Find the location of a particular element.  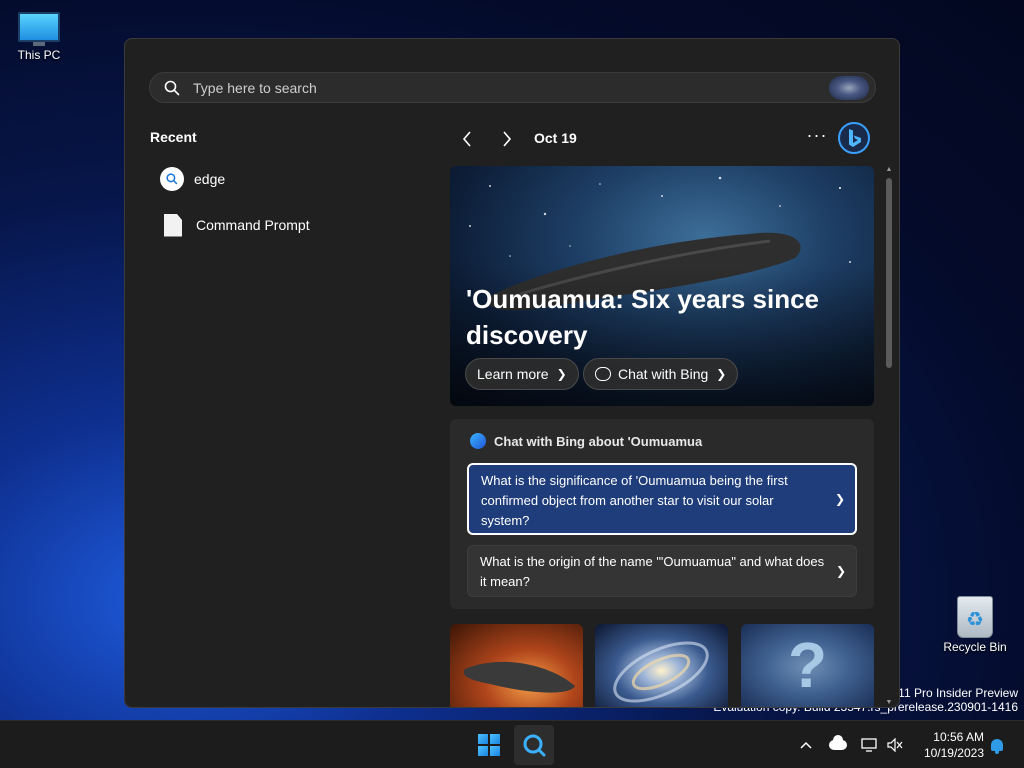

recent-item-edge: edge is located at coordinates (192, 179).